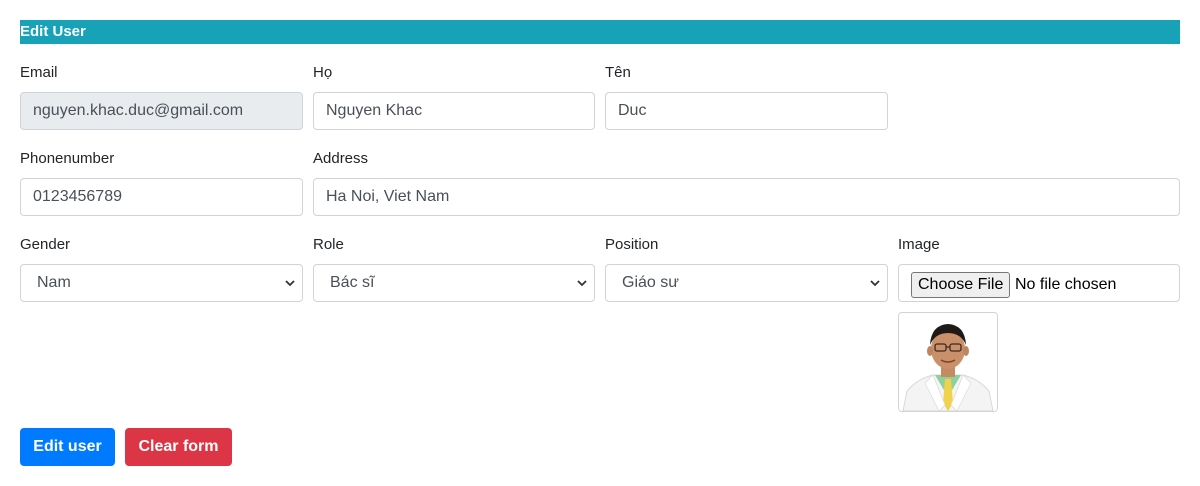  Describe the element at coordinates (54, 282) in the screenshot. I see `gender-select-value: Nam` at that location.